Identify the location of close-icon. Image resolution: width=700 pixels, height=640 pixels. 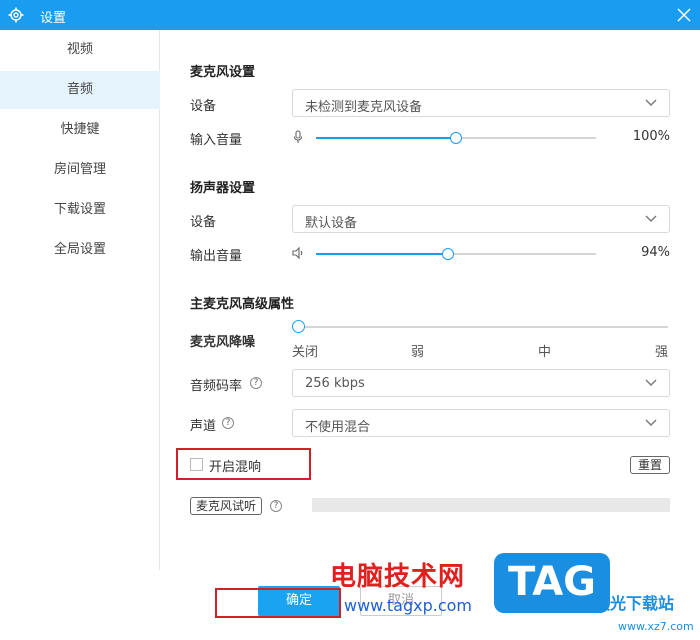
(684, 15).